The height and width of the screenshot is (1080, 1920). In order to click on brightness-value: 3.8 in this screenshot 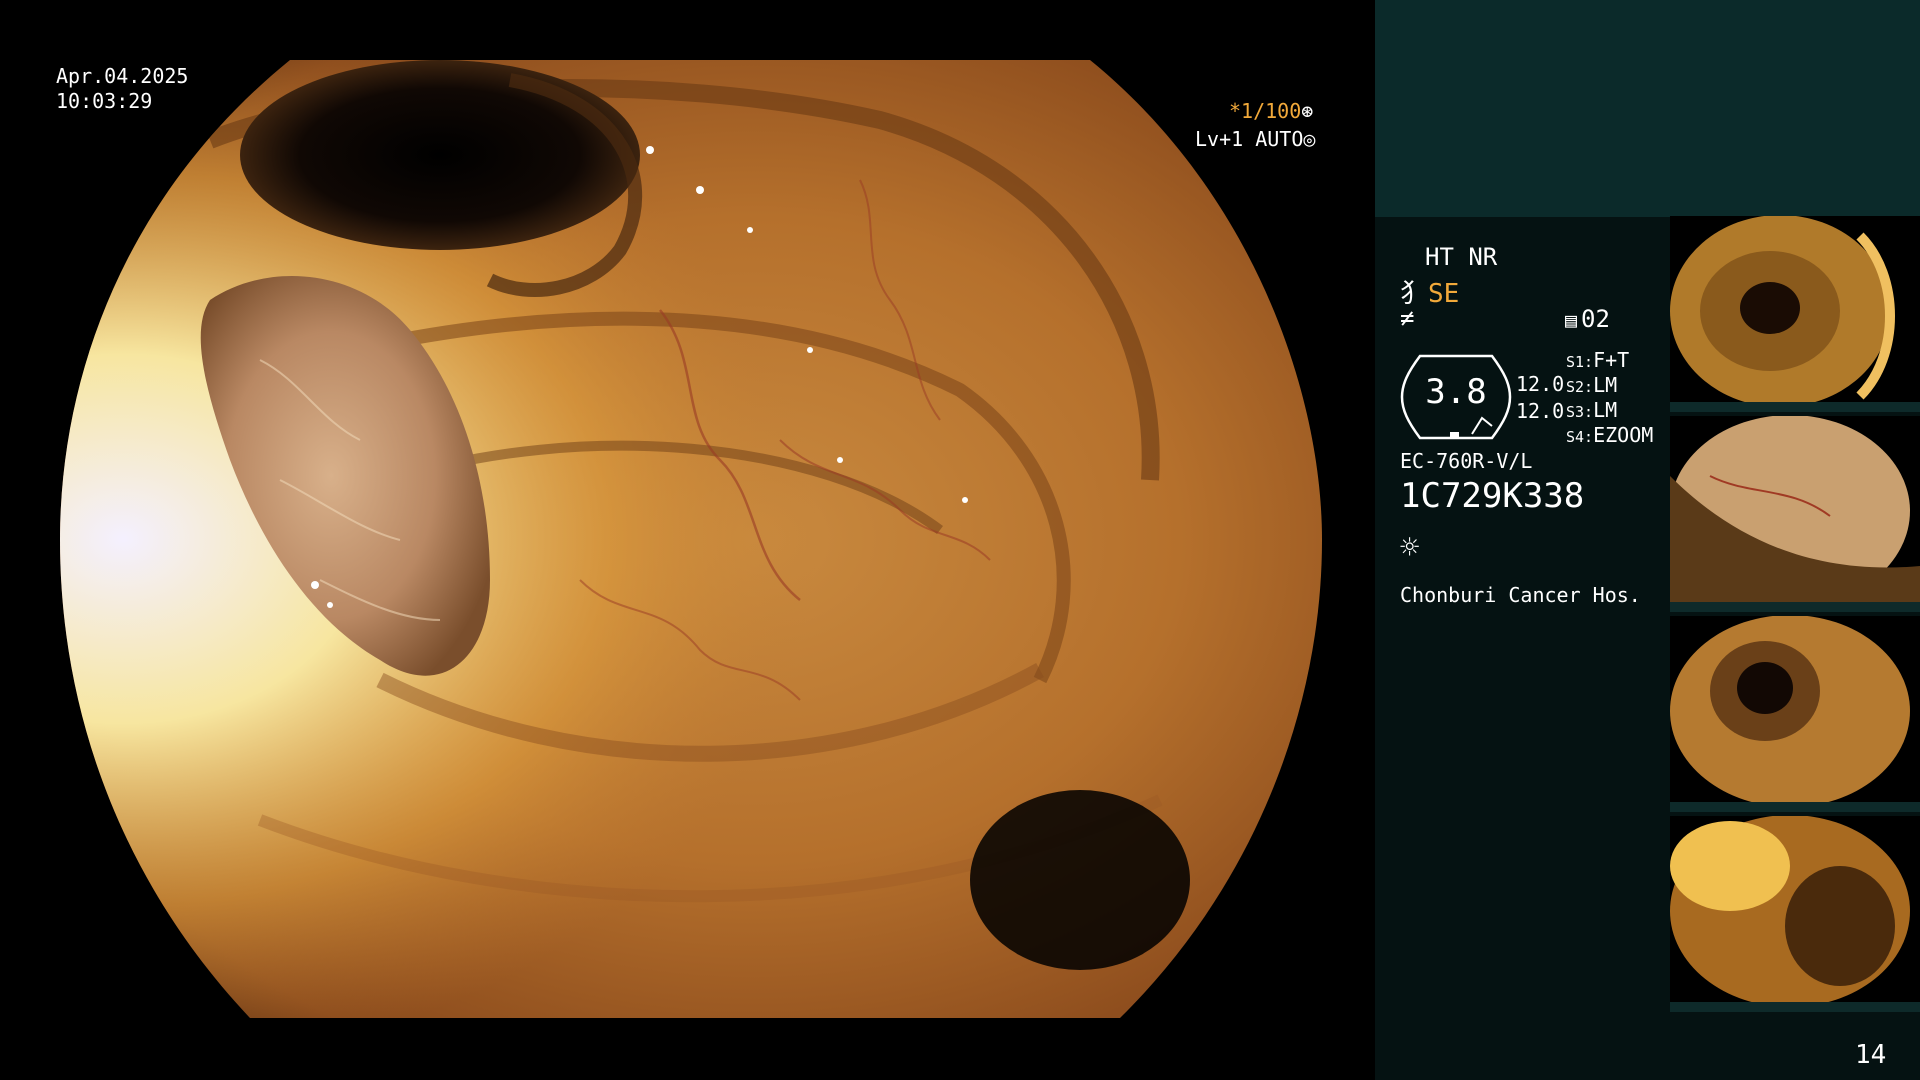, I will do `click(1456, 392)`.